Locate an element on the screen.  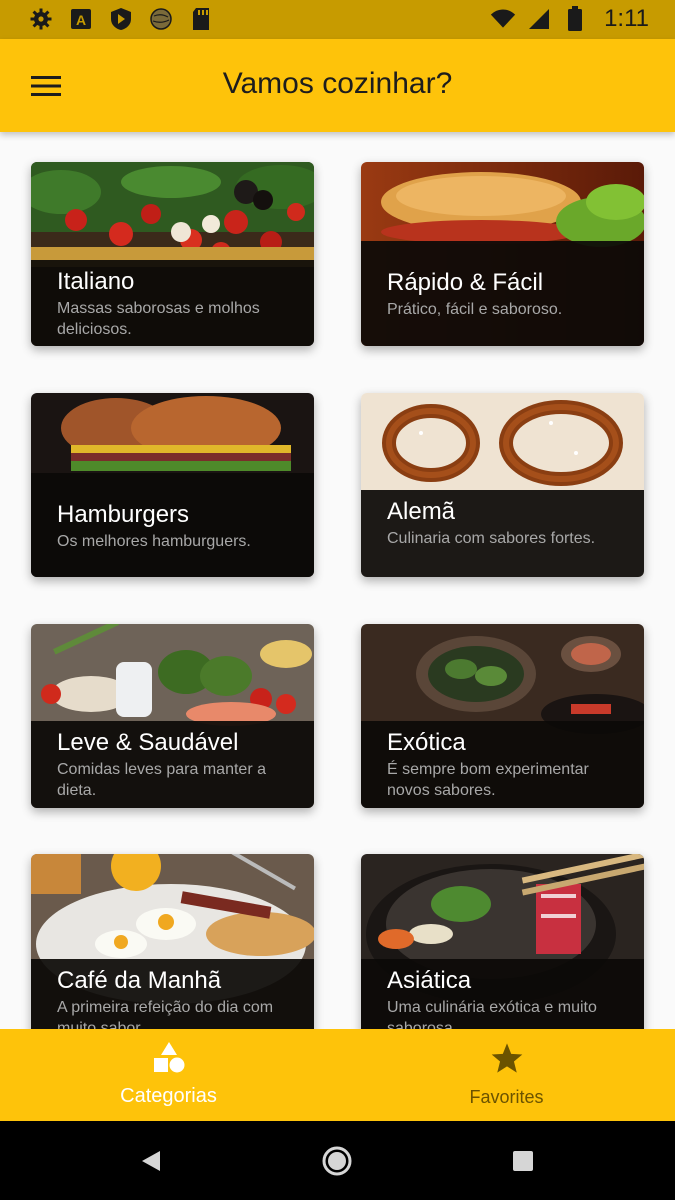
star-icon is located at coordinates (507, 1060).